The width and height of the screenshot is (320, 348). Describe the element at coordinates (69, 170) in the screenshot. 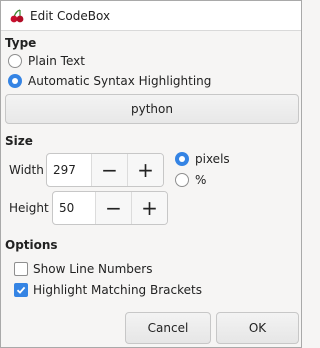

I see `width-input: 297` at that location.